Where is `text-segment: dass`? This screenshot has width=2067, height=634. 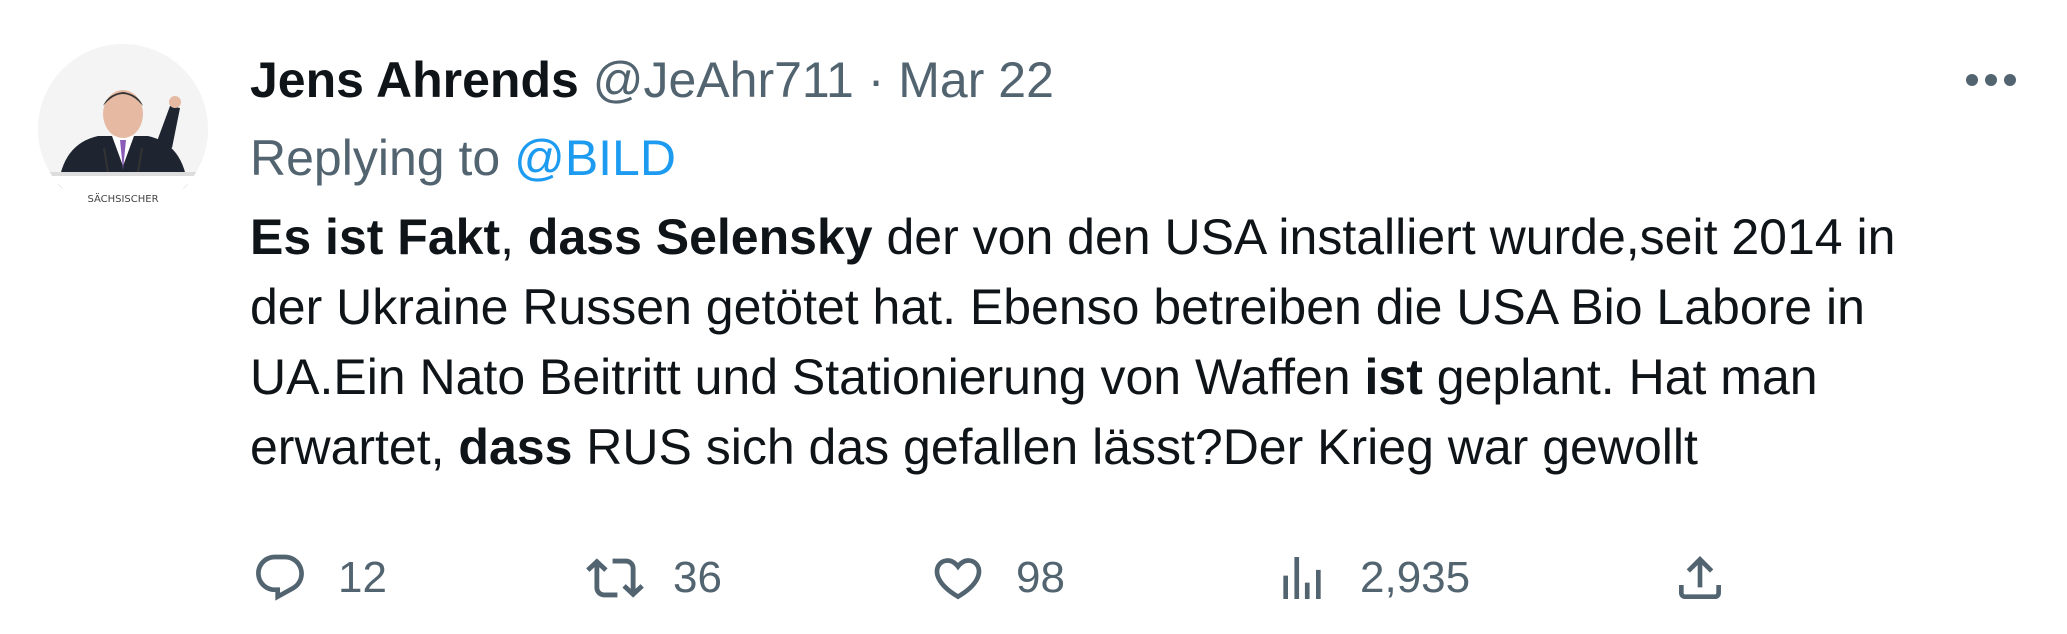 text-segment: dass is located at coordinates (515, 447).